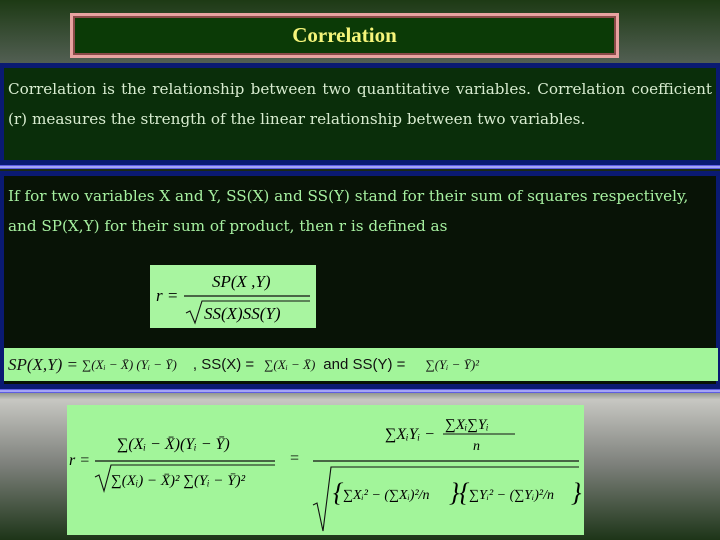 The height and width of the screenshot is (540, 720). What do you see at coordinates (167, 295) in the screenshot?
I see `basic-formula-lhs: r =` at bounding box center [167, 295].